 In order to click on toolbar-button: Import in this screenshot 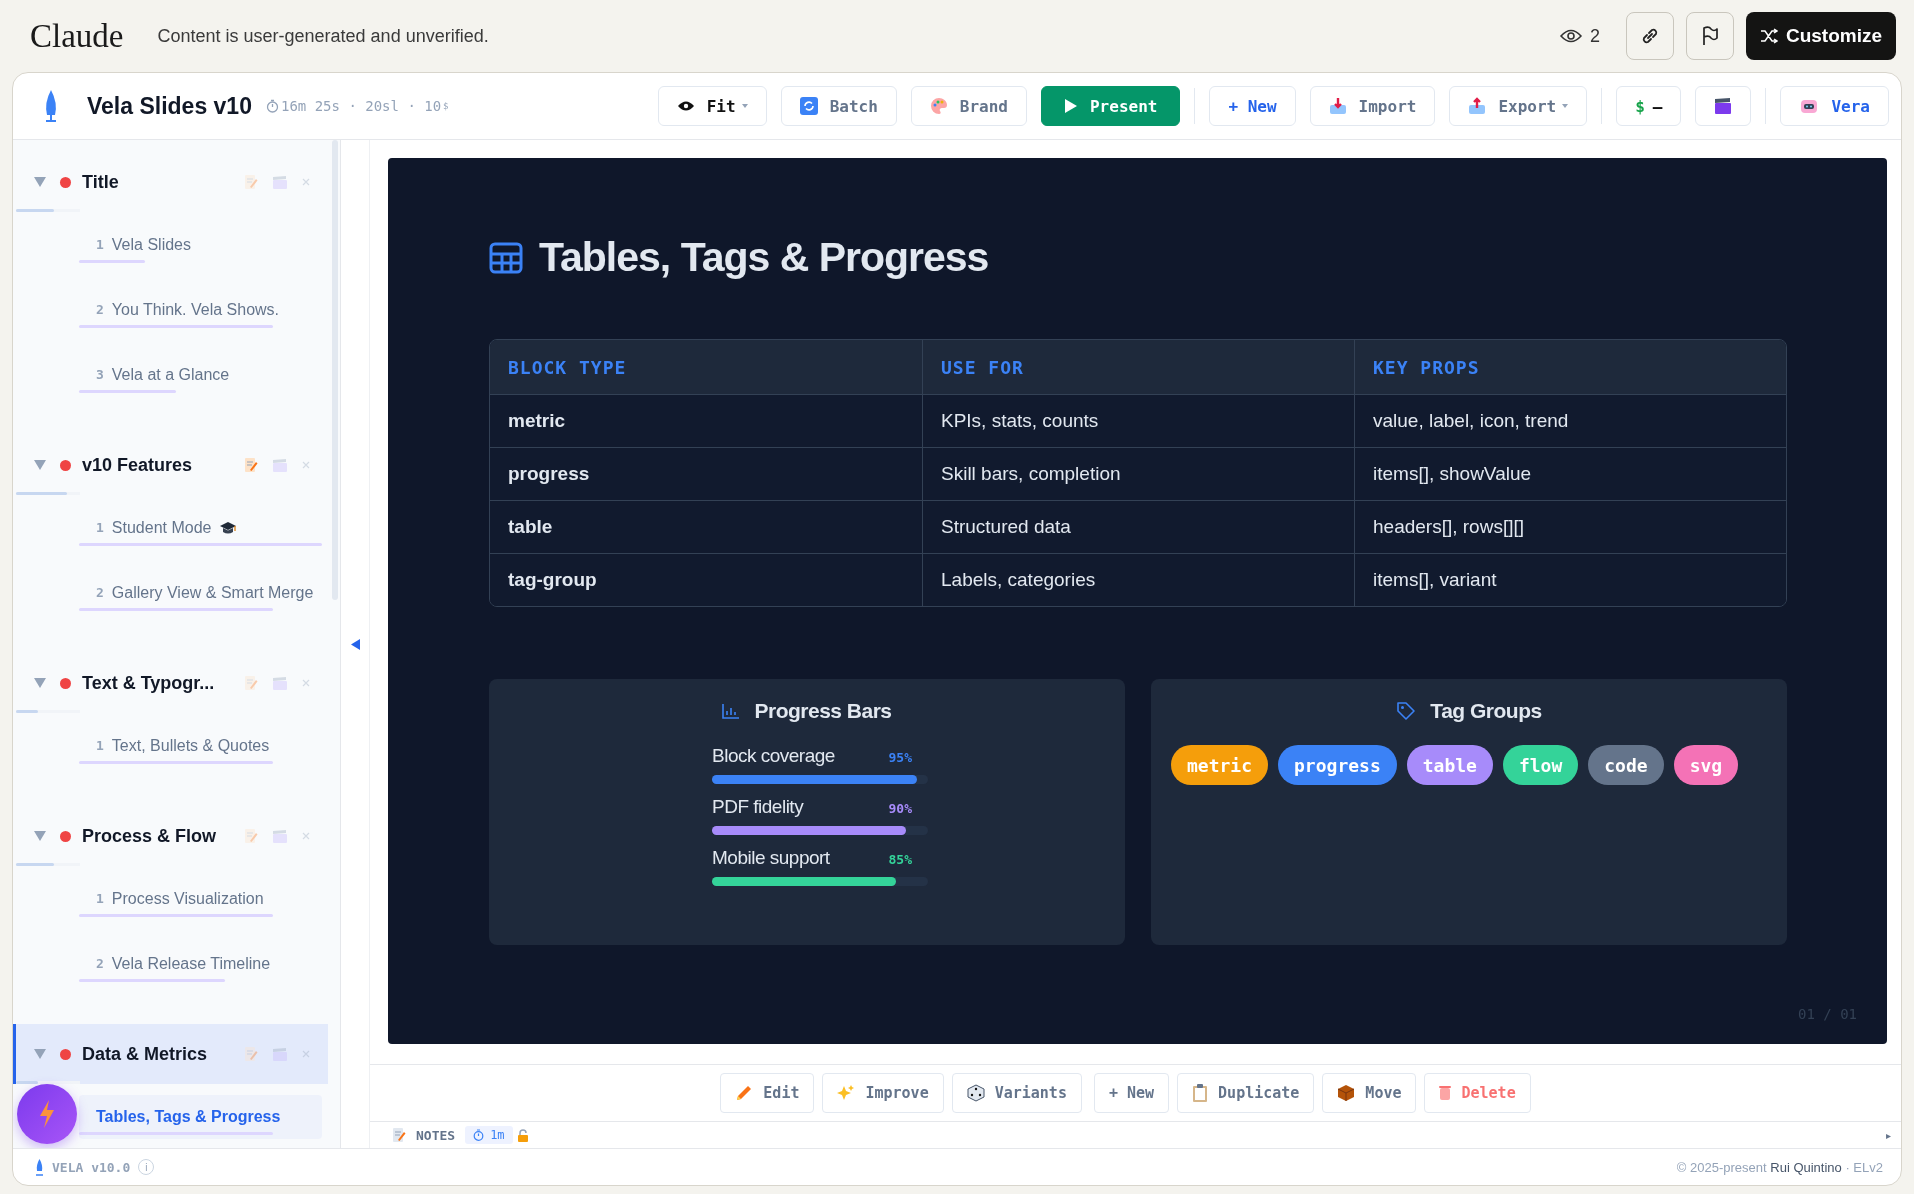, I will do `click(1372, 106)`.